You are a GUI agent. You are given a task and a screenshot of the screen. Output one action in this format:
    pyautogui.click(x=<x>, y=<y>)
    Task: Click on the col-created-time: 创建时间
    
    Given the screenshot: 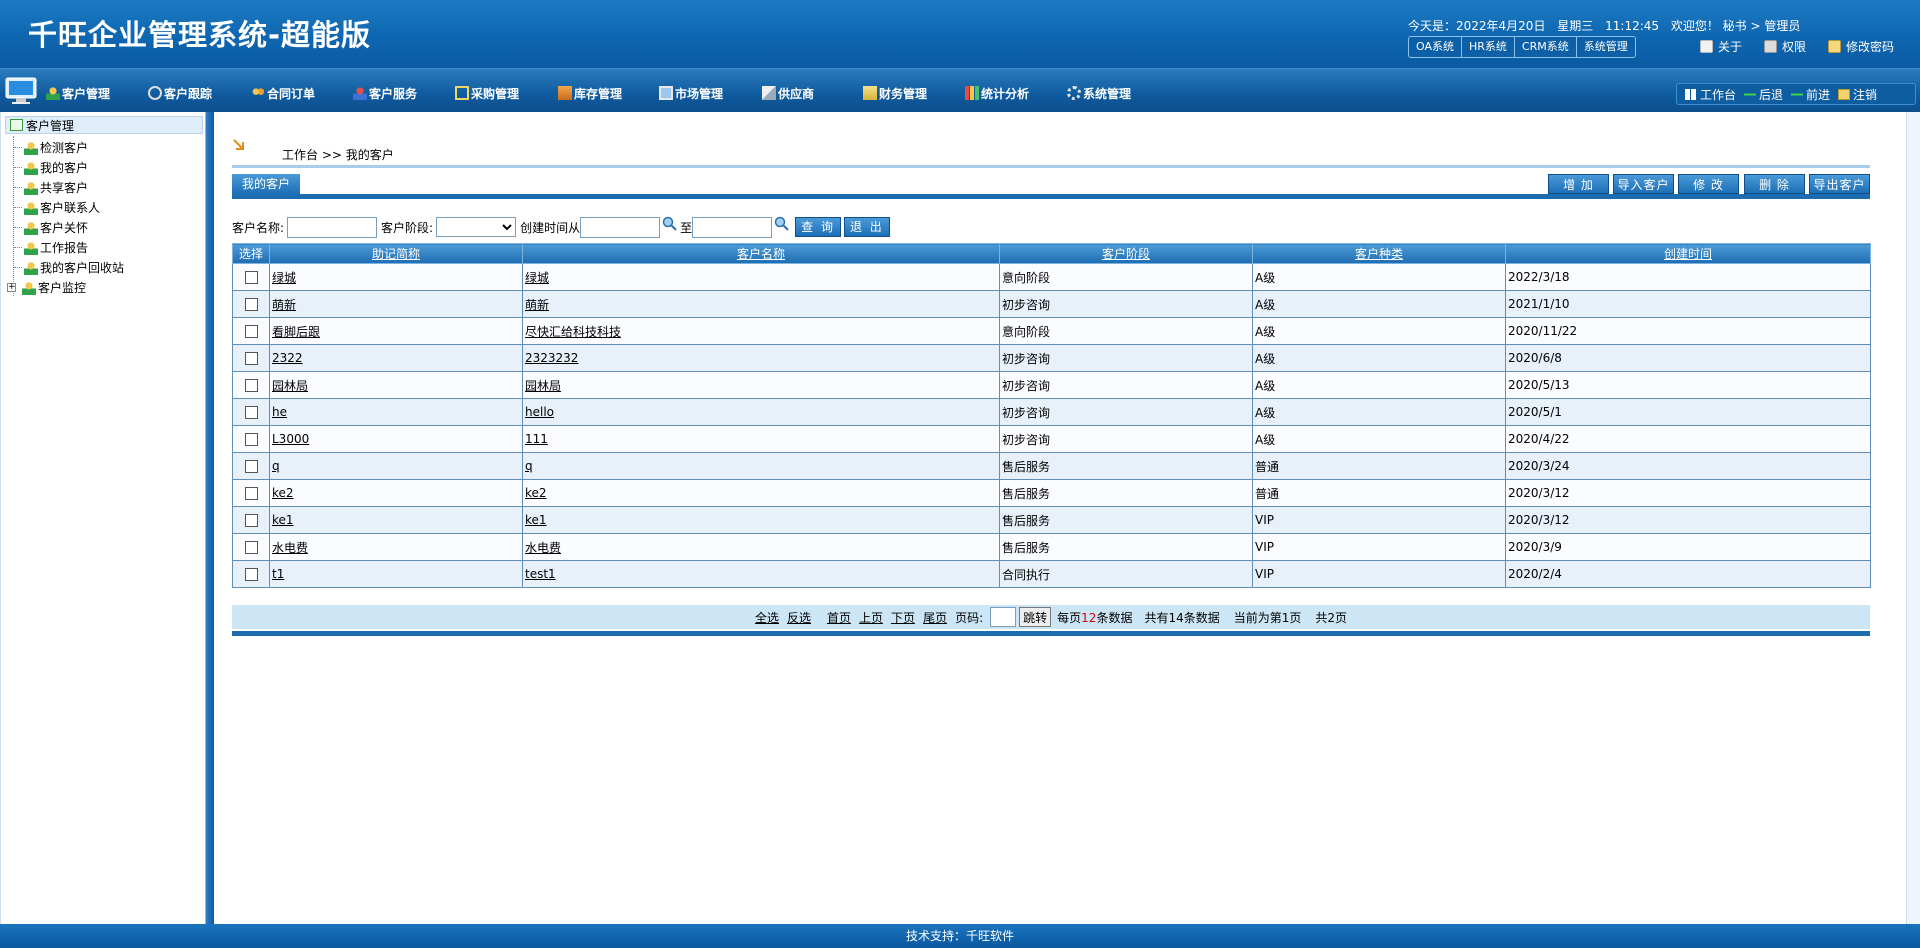 What is the action you would take?
    pyautogui.click(x=1688, y=253)
    